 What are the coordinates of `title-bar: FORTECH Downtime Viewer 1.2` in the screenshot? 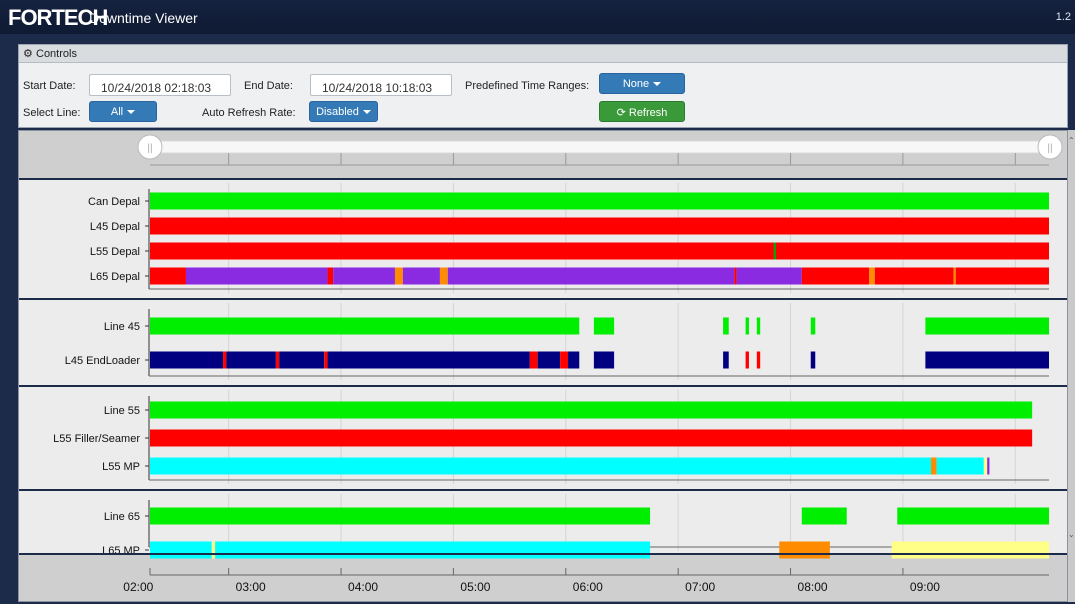 It's located at (537, 17).